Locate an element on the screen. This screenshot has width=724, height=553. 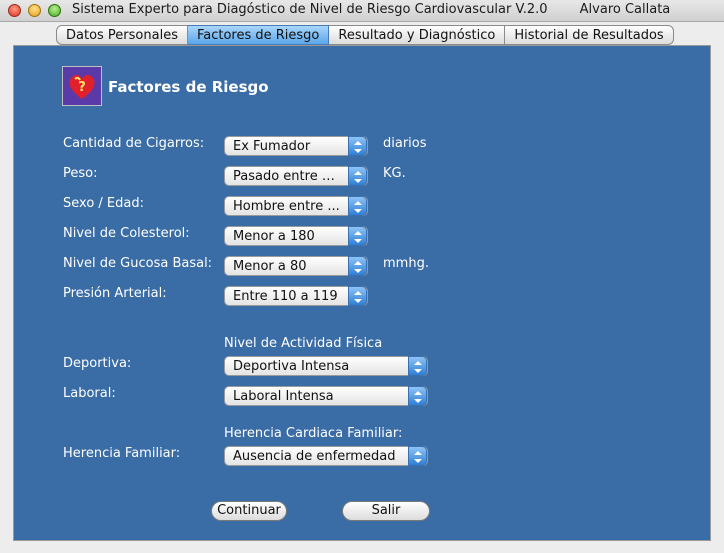
herencia-label: Herencia Familiar: is located at coordinates (122, 453).